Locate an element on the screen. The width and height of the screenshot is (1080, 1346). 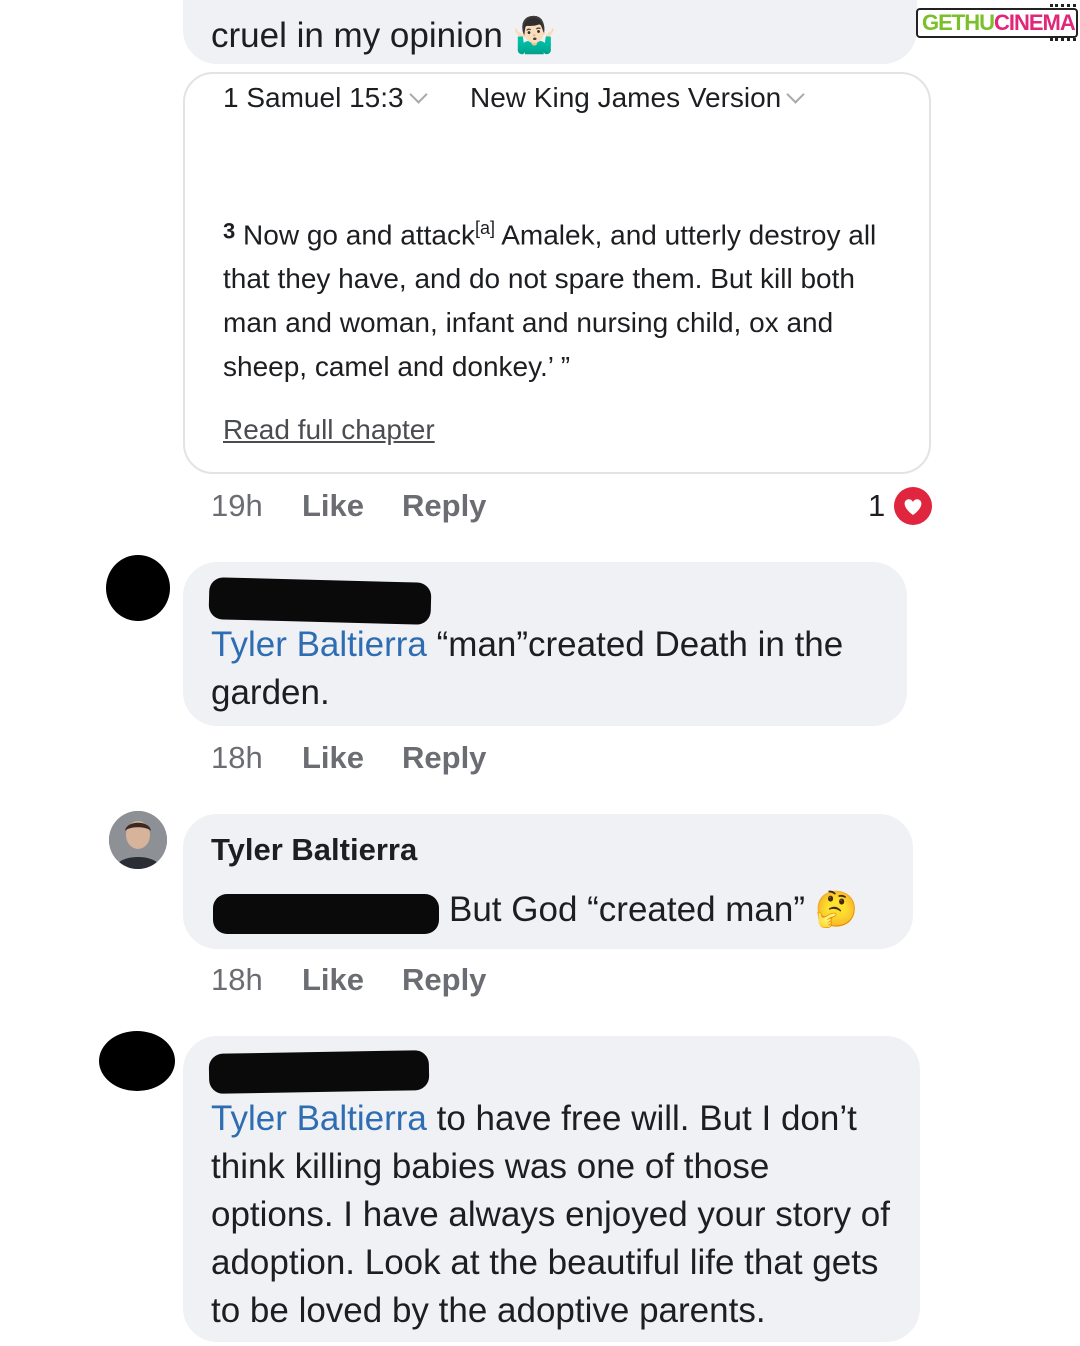
comment-text: cruel in my opinion is located at coordinates (357, 35).